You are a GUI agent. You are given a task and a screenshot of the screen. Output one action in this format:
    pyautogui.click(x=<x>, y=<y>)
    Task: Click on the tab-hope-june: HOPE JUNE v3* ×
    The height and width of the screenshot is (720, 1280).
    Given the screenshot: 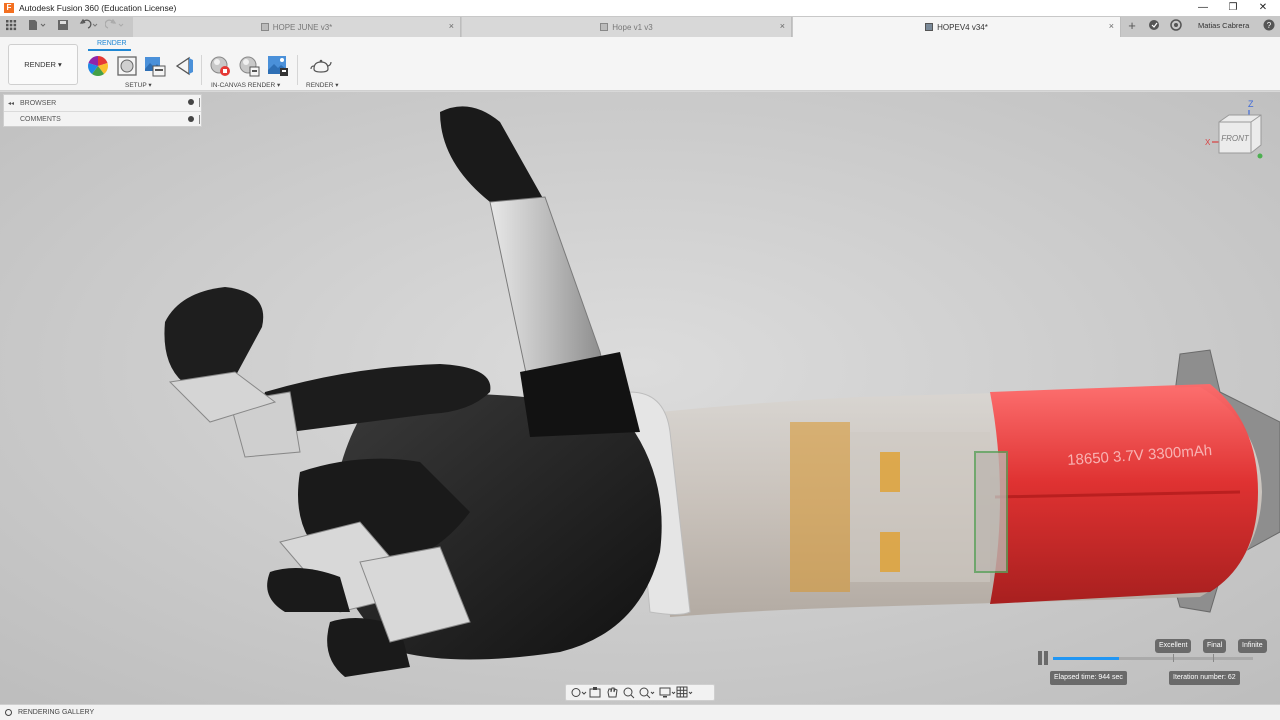 What is the action you would take?
    pyautogui.click(x=297, y=27)
    